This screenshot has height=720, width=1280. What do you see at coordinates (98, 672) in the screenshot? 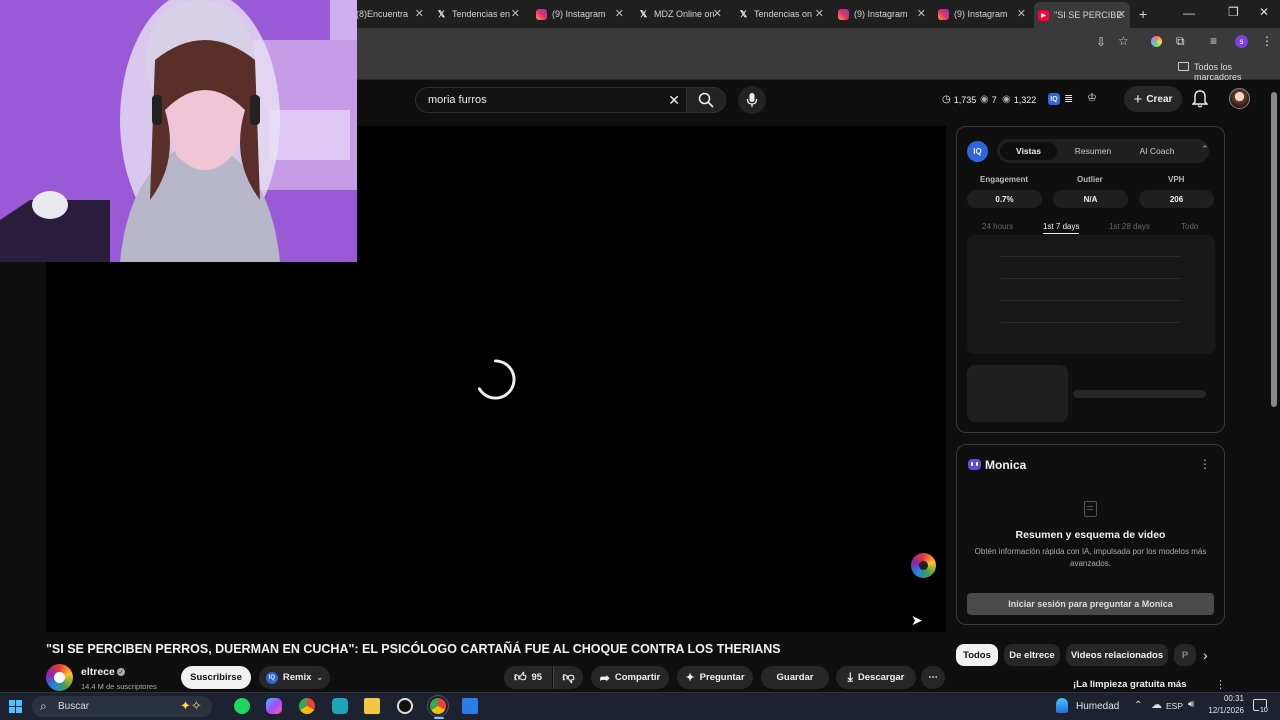
I see `channel-name: eltrece` at bounding box center [98, 672].